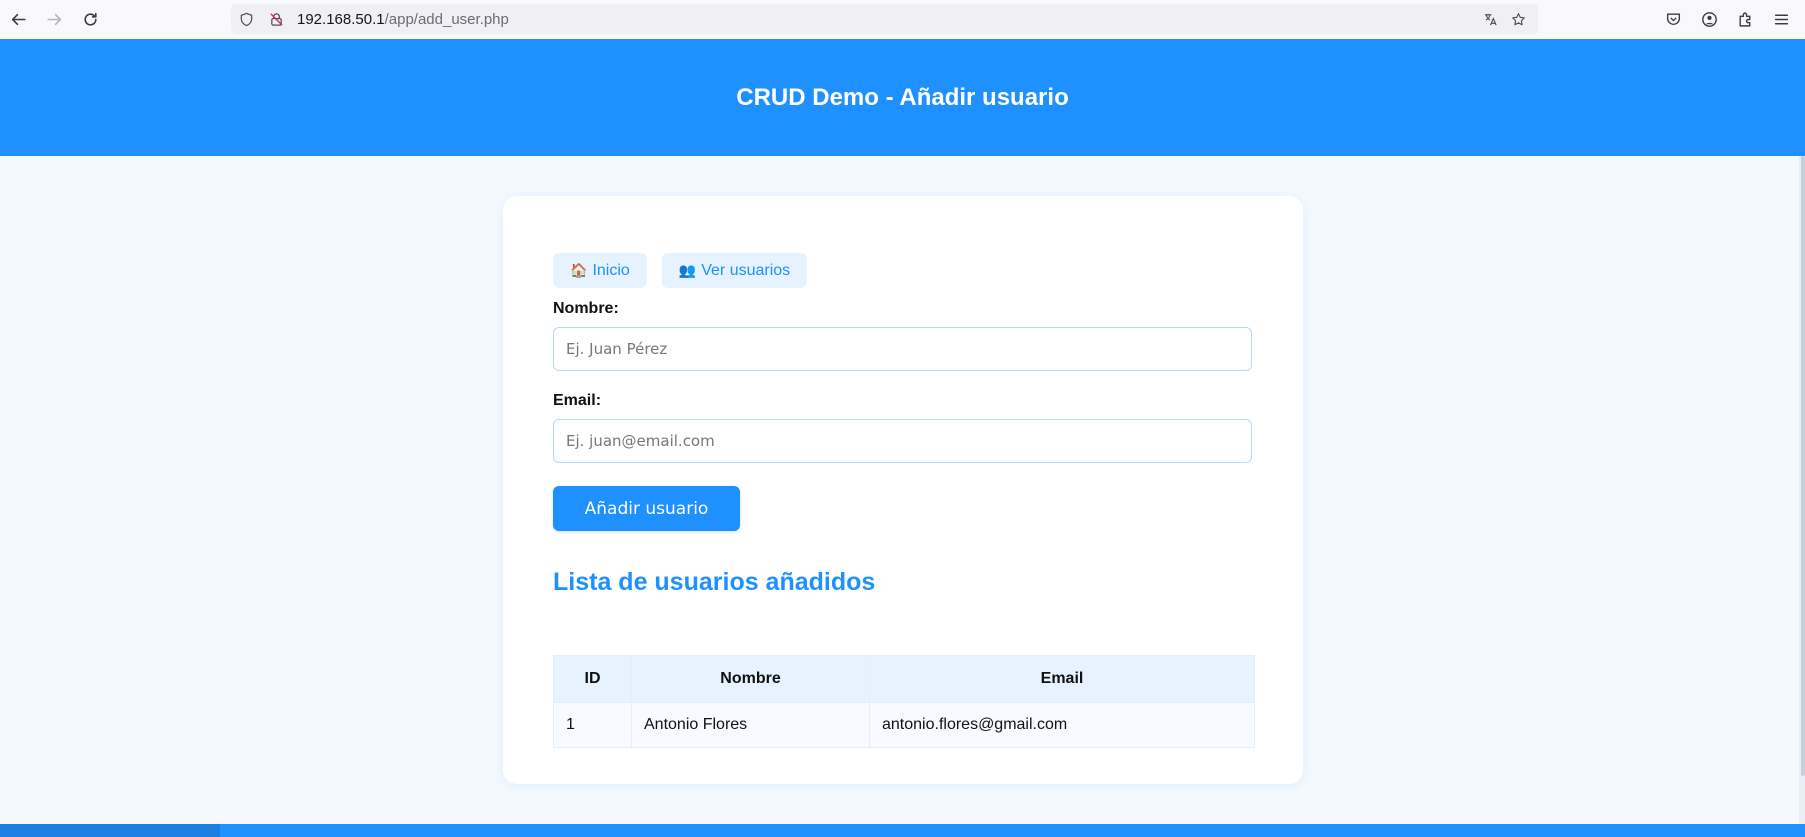 The image size is (1805, 837). I want to click on forward-button, so click(54, 20).